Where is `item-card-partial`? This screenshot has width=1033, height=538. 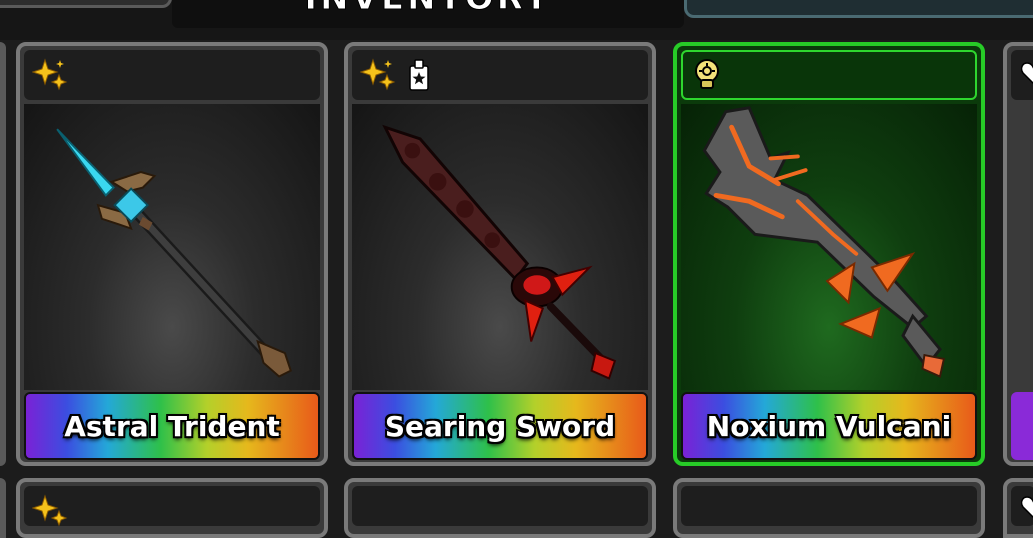
item-card-partial is located at coordinates (1018, 254).